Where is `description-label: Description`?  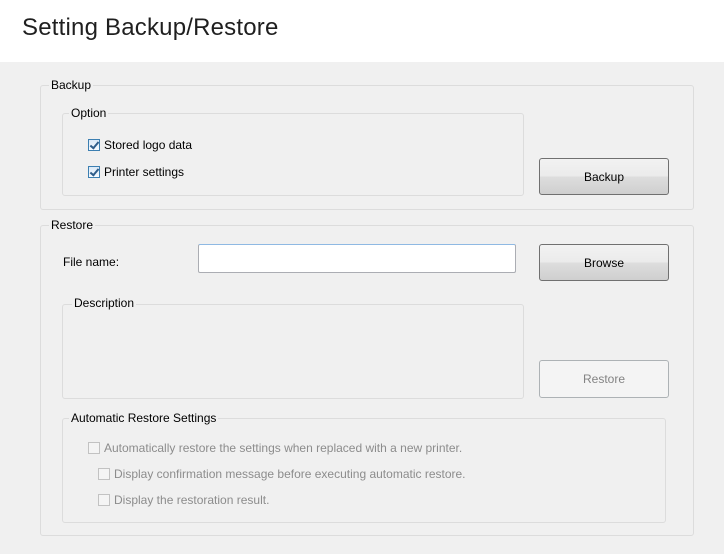 description-label: Description is located at coordinates (104, 303).